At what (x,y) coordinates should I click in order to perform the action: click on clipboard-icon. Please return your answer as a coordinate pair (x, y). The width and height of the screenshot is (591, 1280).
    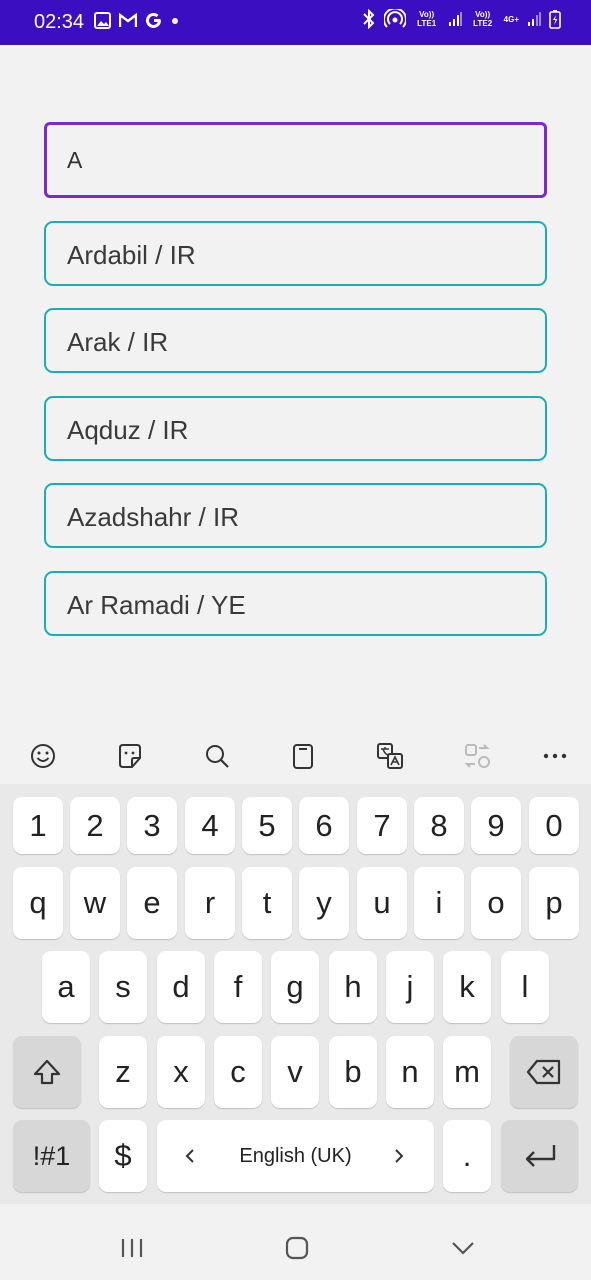
    Looking at the image, I should click on (303, 756).